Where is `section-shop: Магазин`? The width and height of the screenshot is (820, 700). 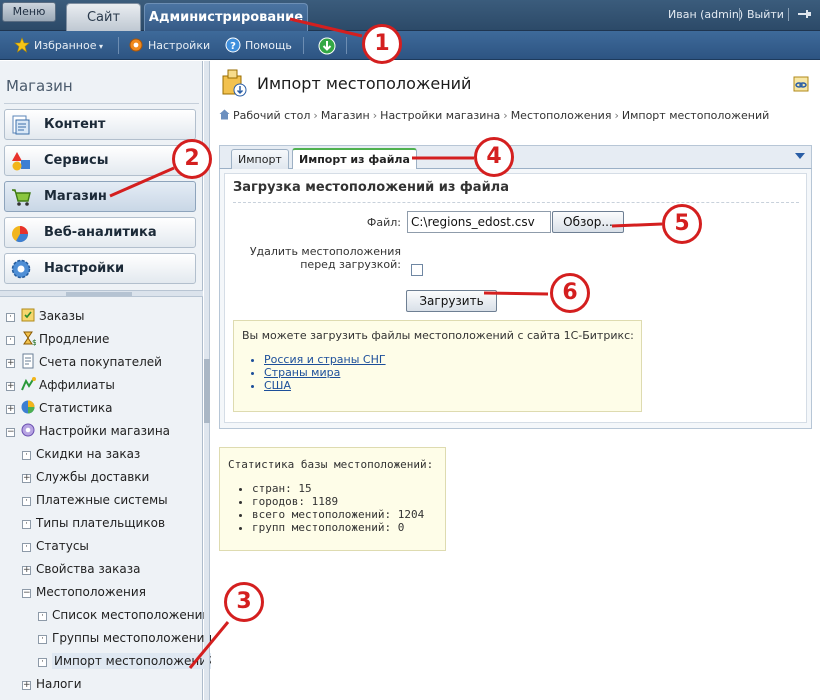
section-shop: Магазин is located at coordinates (100, 196).